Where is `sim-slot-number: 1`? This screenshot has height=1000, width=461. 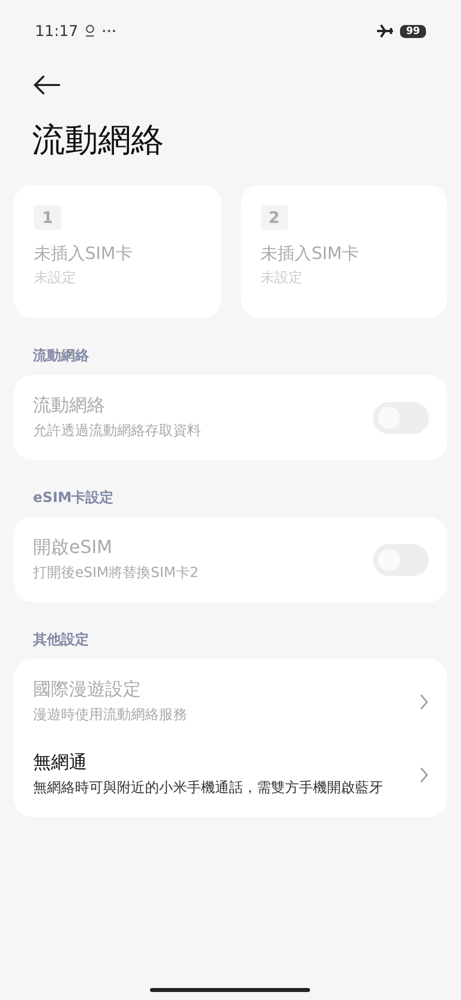
sim-slot-number: 1 is located at coordinates (48, 217).